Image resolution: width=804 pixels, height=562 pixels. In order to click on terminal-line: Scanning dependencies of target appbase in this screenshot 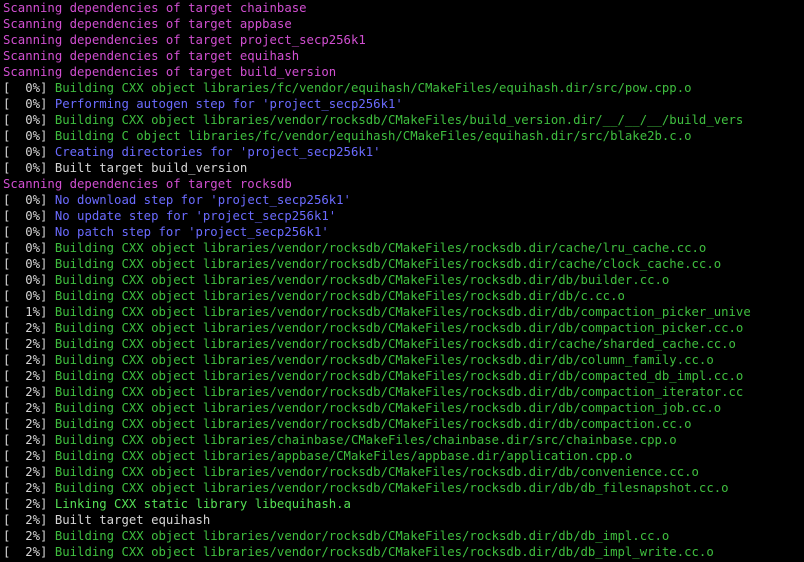, I will do `click(403, 24)`.